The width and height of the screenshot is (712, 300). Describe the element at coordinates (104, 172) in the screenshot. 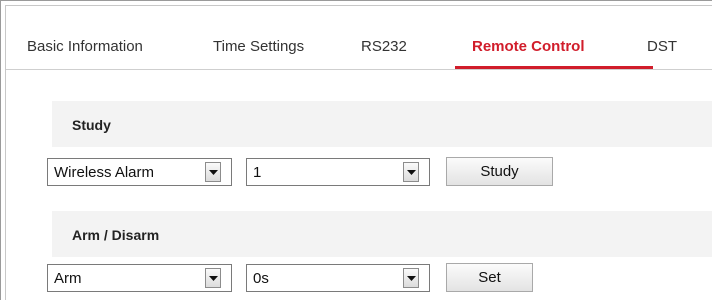

I see `study-type-value: Wireless Alarm` at that location.